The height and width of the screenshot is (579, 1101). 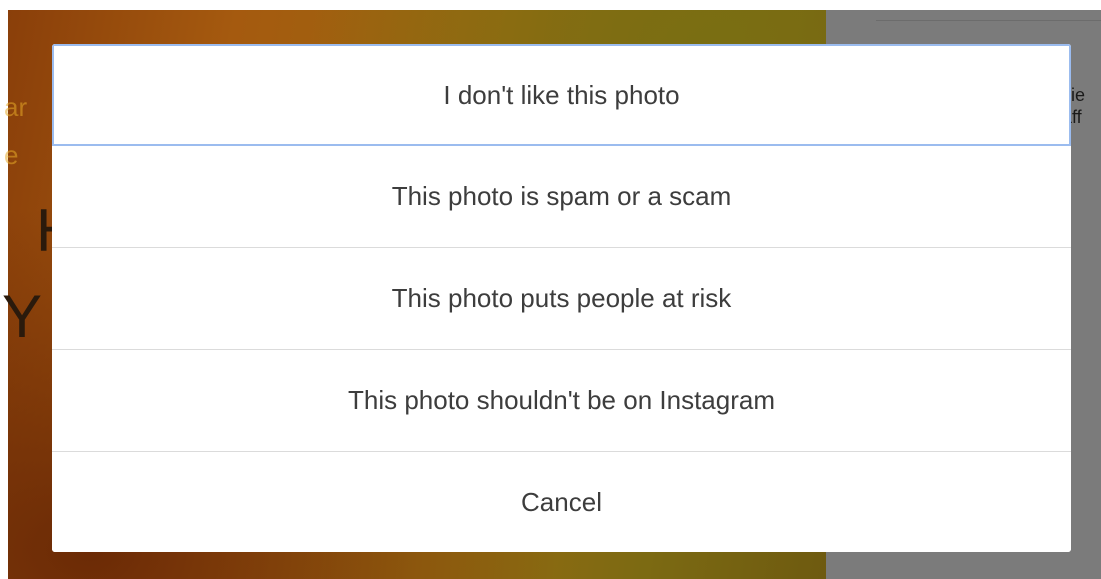 I want to click on background-side-divider, so click(x=988, y=20).